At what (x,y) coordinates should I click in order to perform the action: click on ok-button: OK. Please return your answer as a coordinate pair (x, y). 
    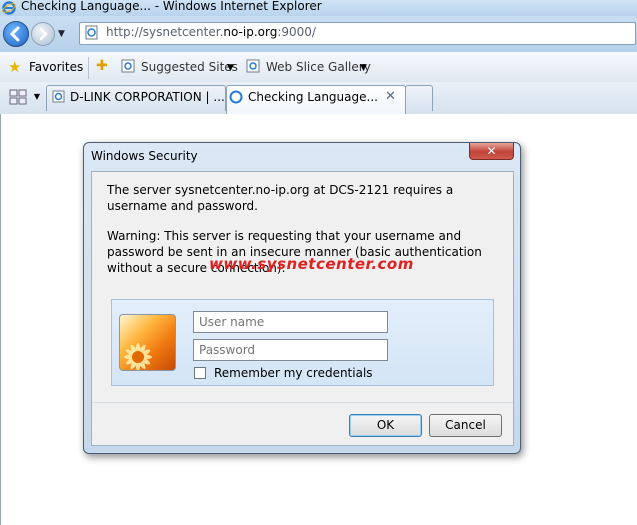
    Looking at the image, I should click on (385, 425).